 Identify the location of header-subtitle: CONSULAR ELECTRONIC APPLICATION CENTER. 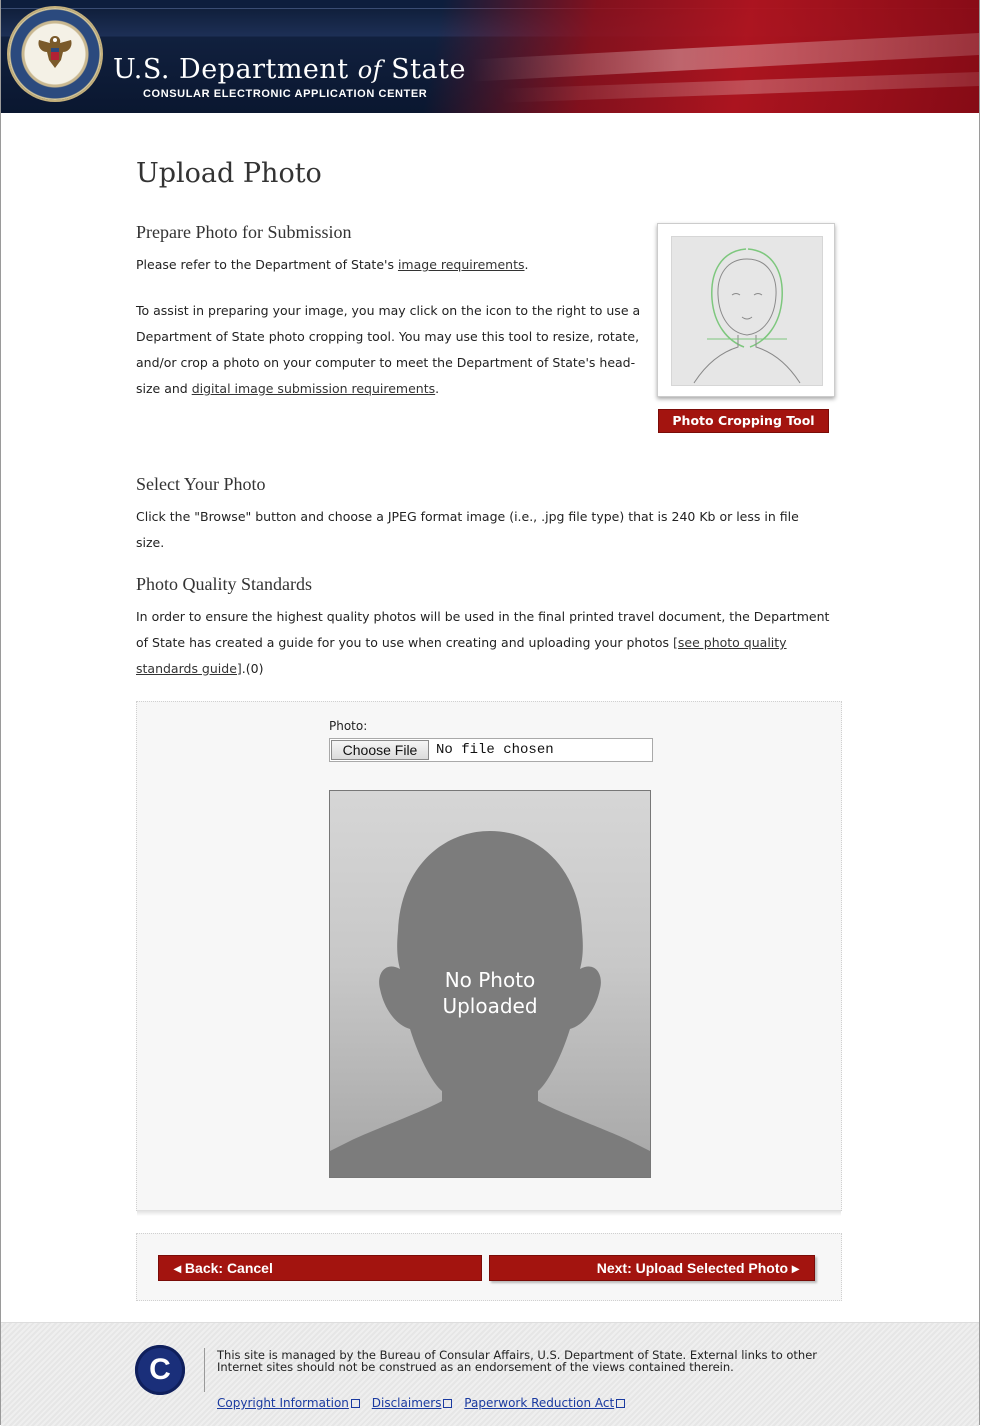
(285, 94).